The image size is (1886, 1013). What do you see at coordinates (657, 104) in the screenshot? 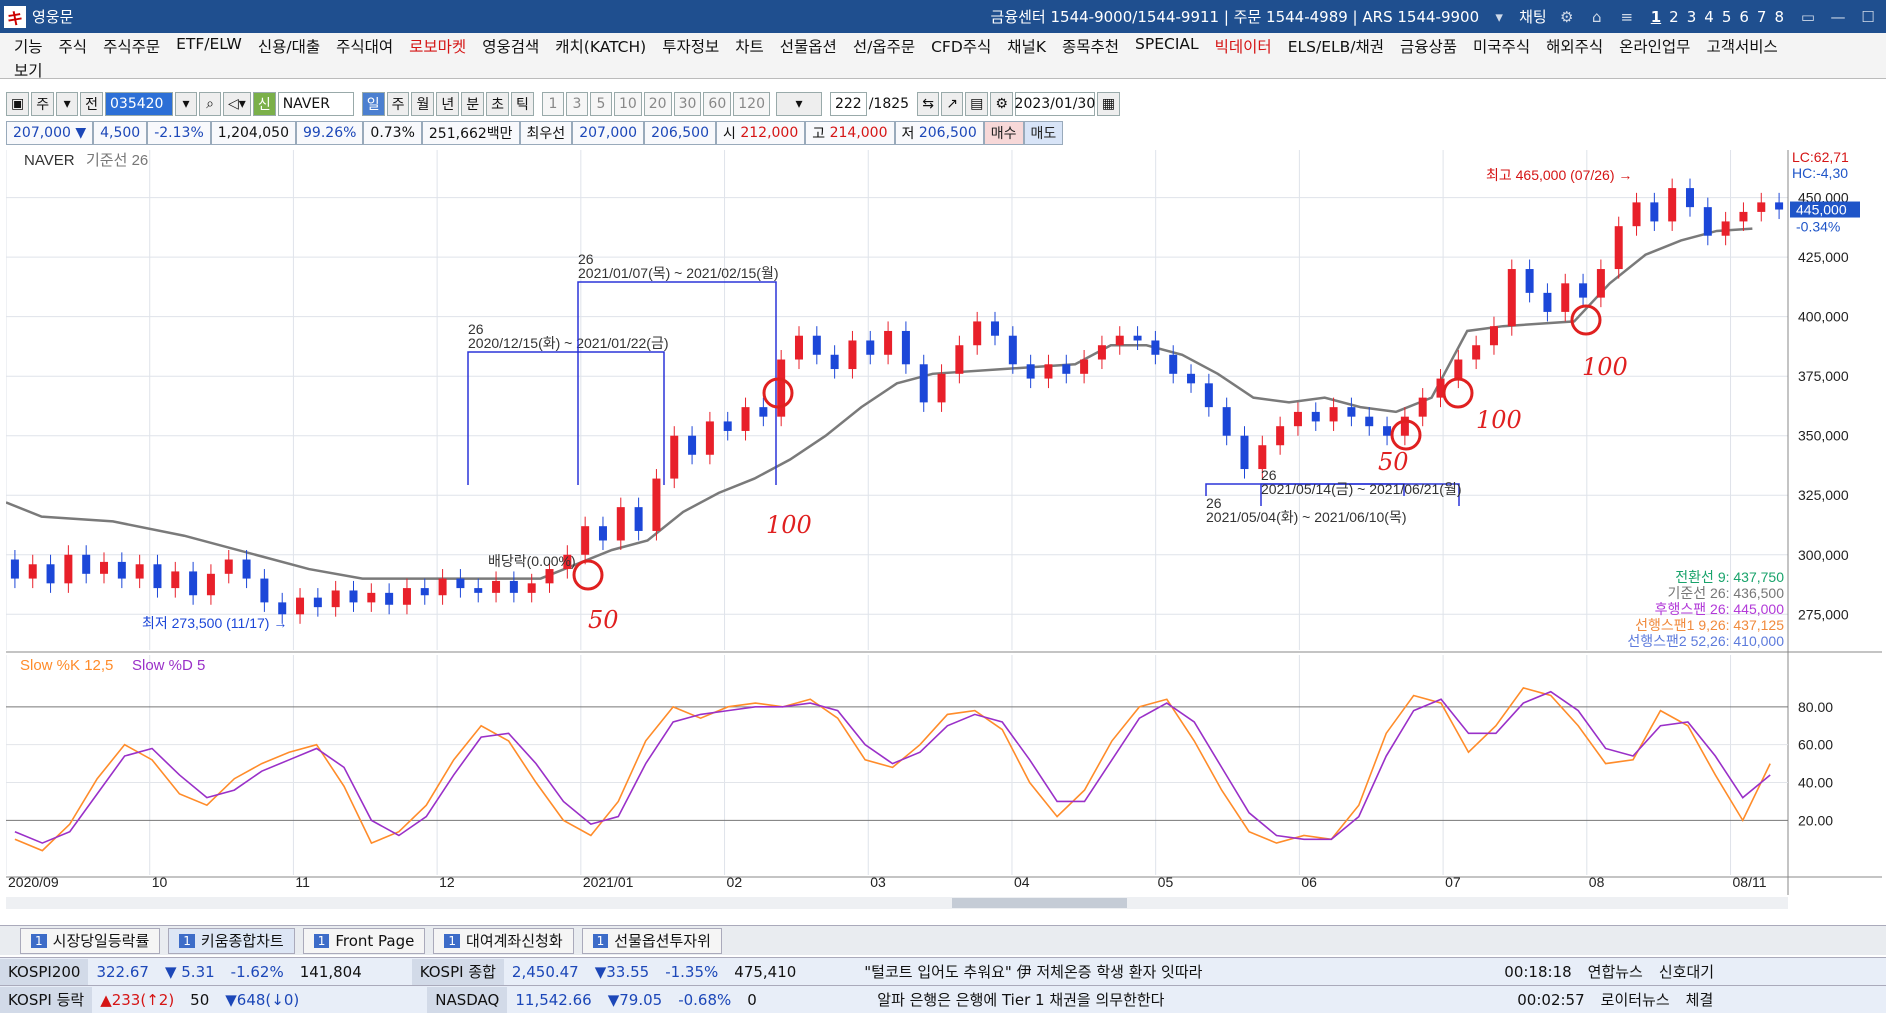
I see `interval-button: 20` at bounding box center [657, 104].